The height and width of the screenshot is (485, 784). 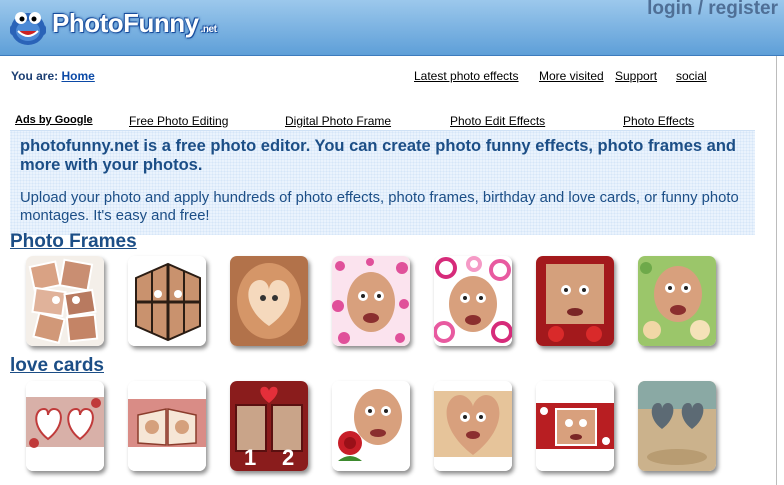 I want to click on support-link: Support, so click(x=636, y=76).